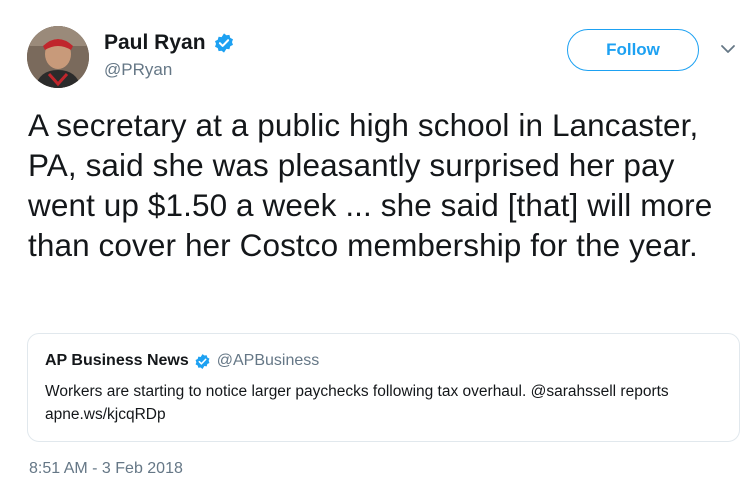 This screenshot has width=750, height=497. I want to click on quoted-tweet-header: AP Business News @APBusiness, so click(182, 361).